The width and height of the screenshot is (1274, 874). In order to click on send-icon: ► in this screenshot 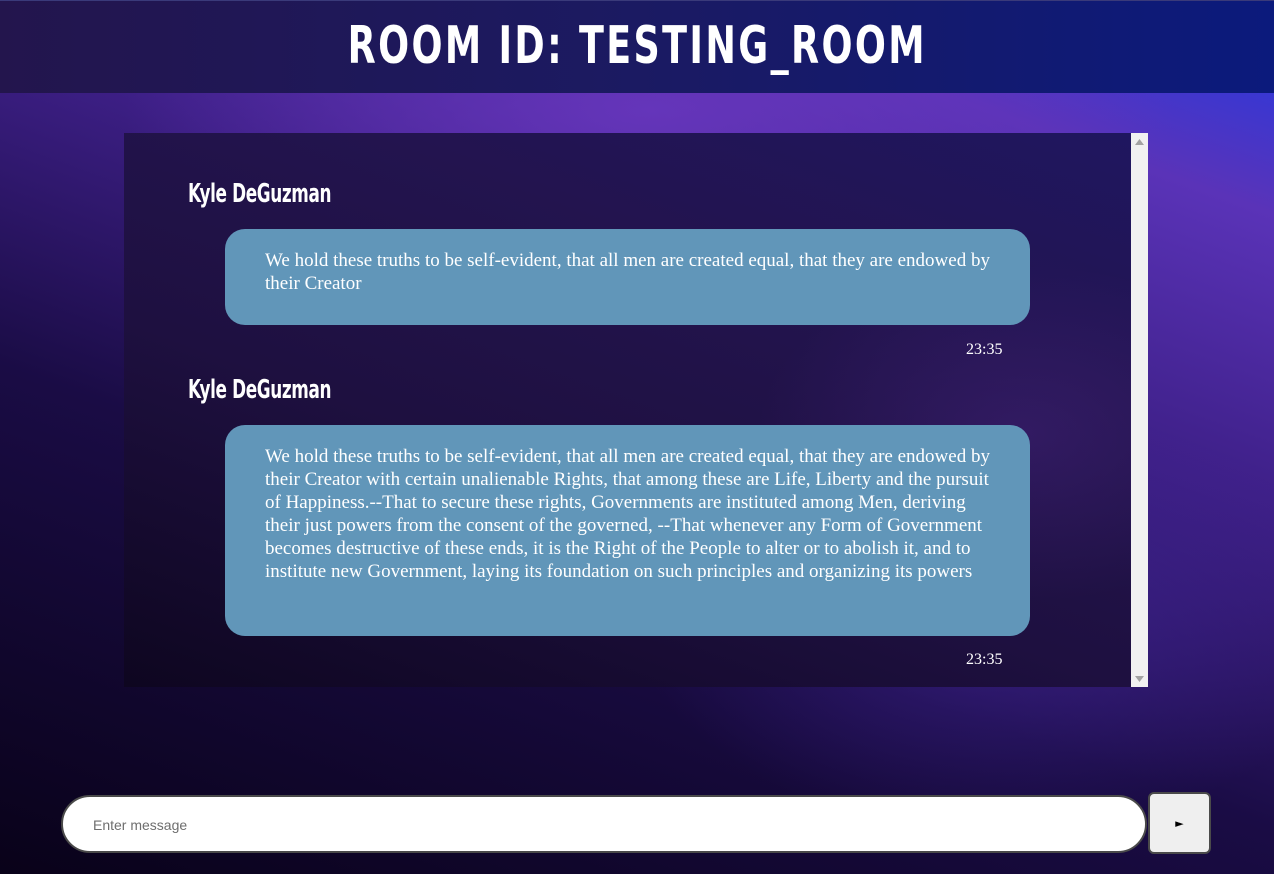, I will do `click(1179, 823)`.